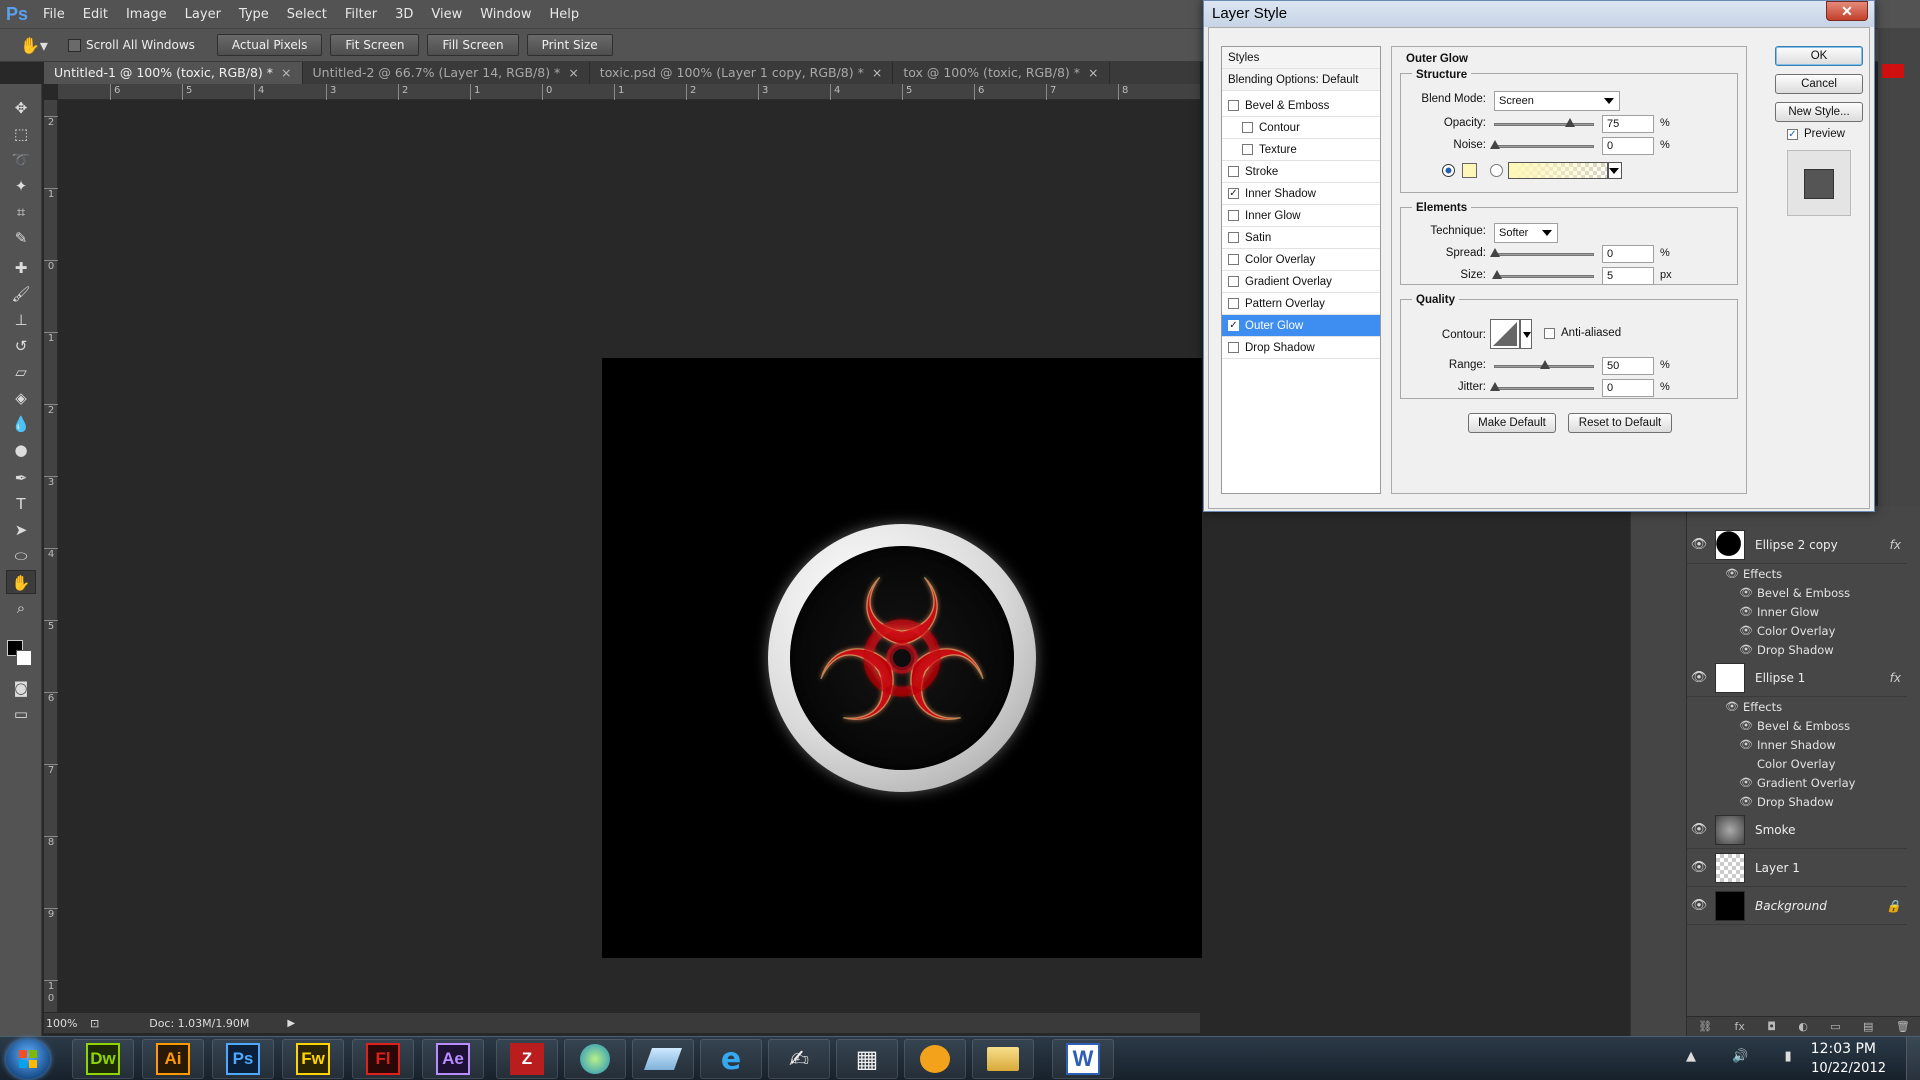  What do you see at coordinates (383, 1059) in the screenshot?
I see `taskbar-app-fl: Fl` at bounding box center [383, 1059].